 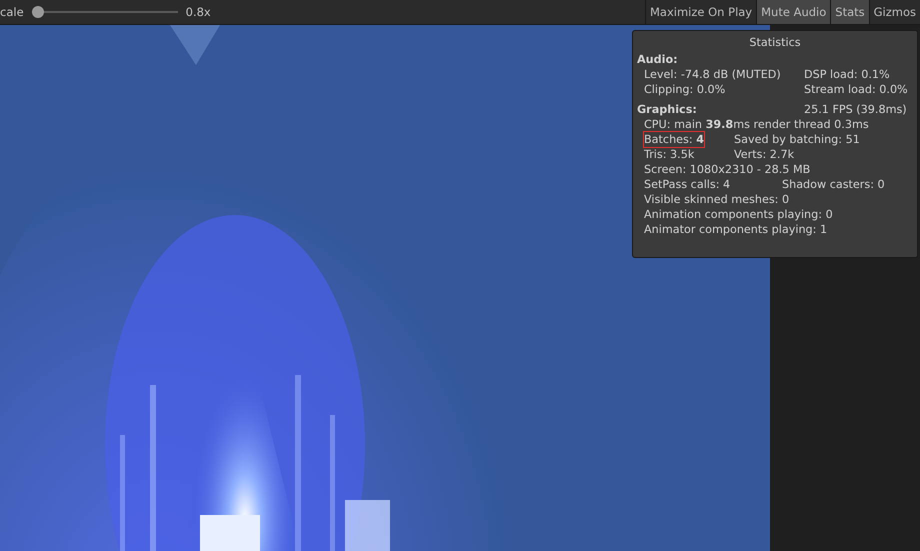 I want to click on stat-text: Tris: 3.5k, so click(x=670, y=154).